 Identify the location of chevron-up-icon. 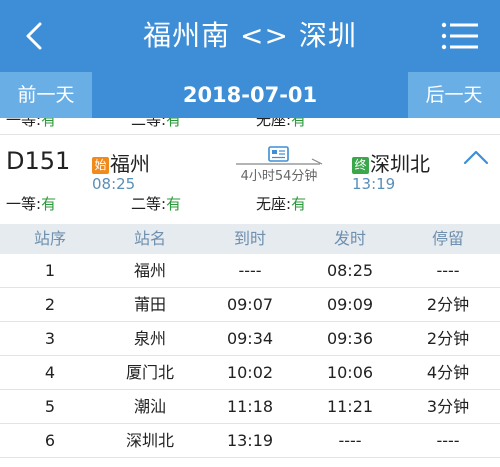
(476, 158).